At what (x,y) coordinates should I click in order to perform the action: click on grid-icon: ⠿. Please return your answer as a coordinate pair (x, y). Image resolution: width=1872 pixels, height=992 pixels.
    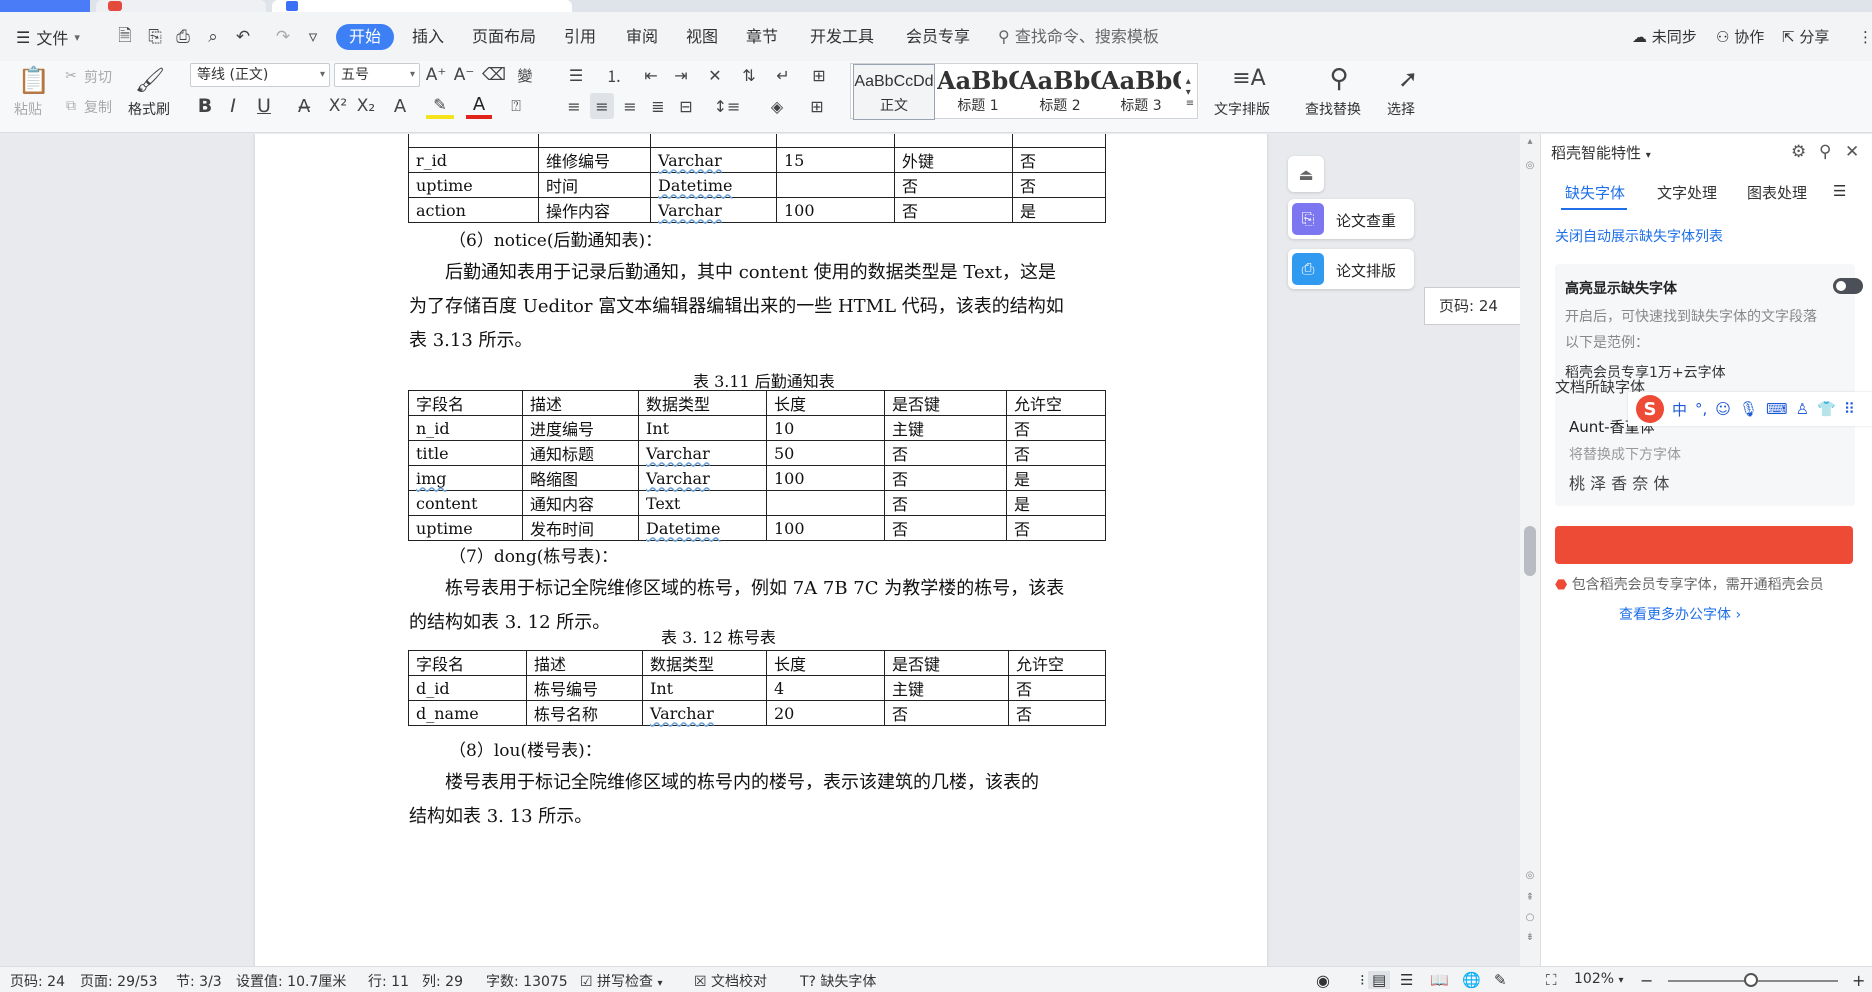
    Looking at the image, I should click on (1849, 409).